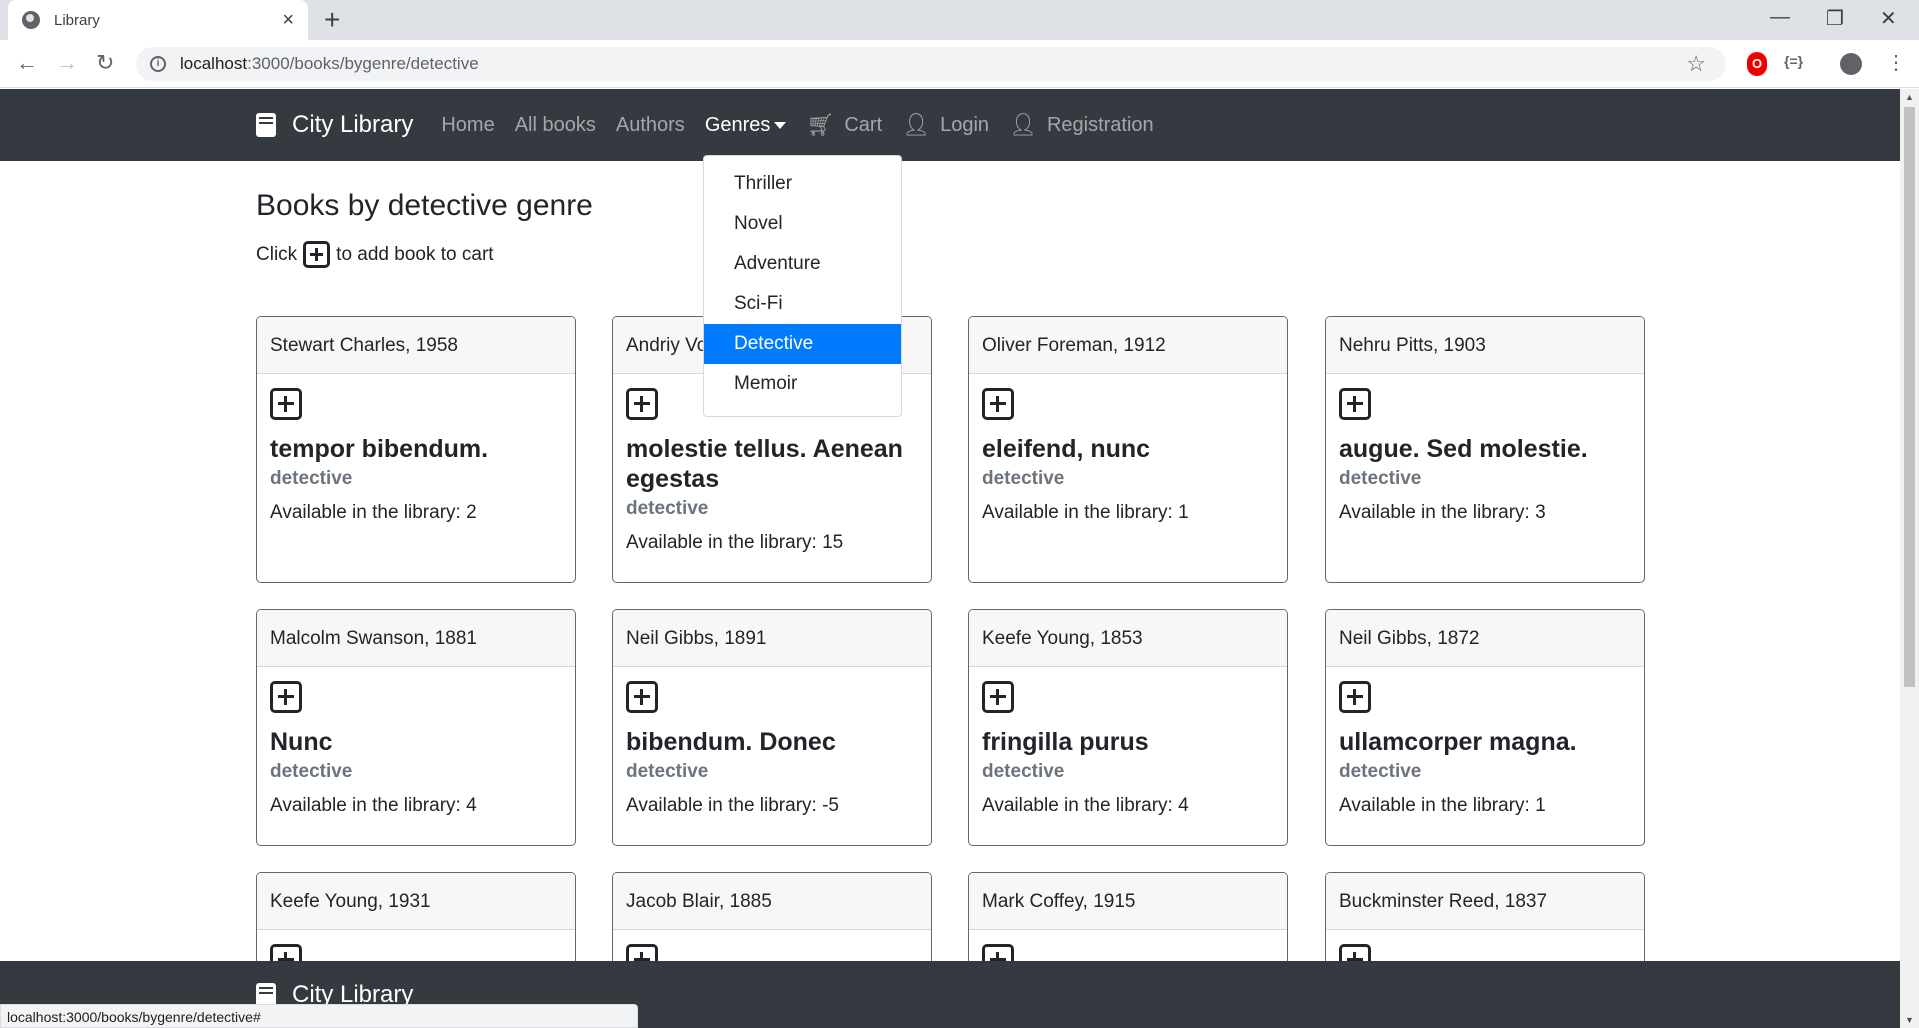  Describe the element at coordinates (1100, 124) in the screenshot. I see `nav-registration-label: Registration` at that location.